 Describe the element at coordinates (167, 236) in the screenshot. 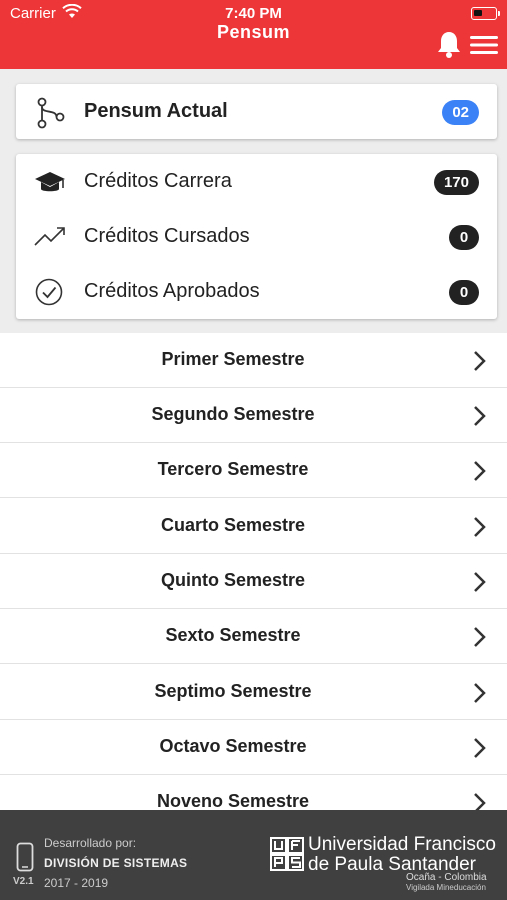

I see `credits-taken-label: Créditos Cursados` at that location.